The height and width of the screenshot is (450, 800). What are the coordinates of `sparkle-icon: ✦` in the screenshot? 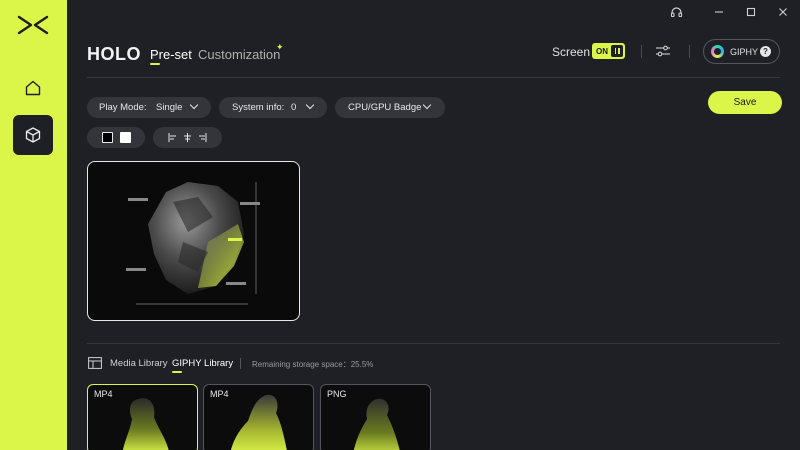 It's located at (280, 47).